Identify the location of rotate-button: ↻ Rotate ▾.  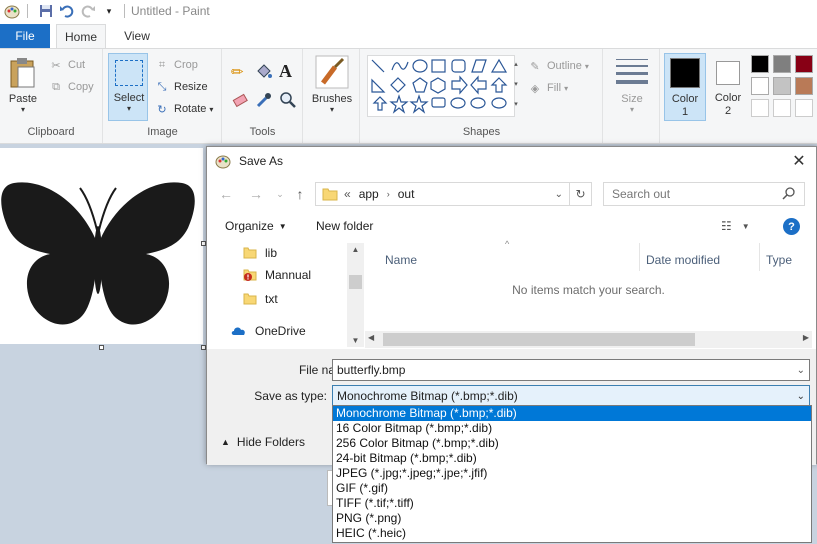
(183, 109).